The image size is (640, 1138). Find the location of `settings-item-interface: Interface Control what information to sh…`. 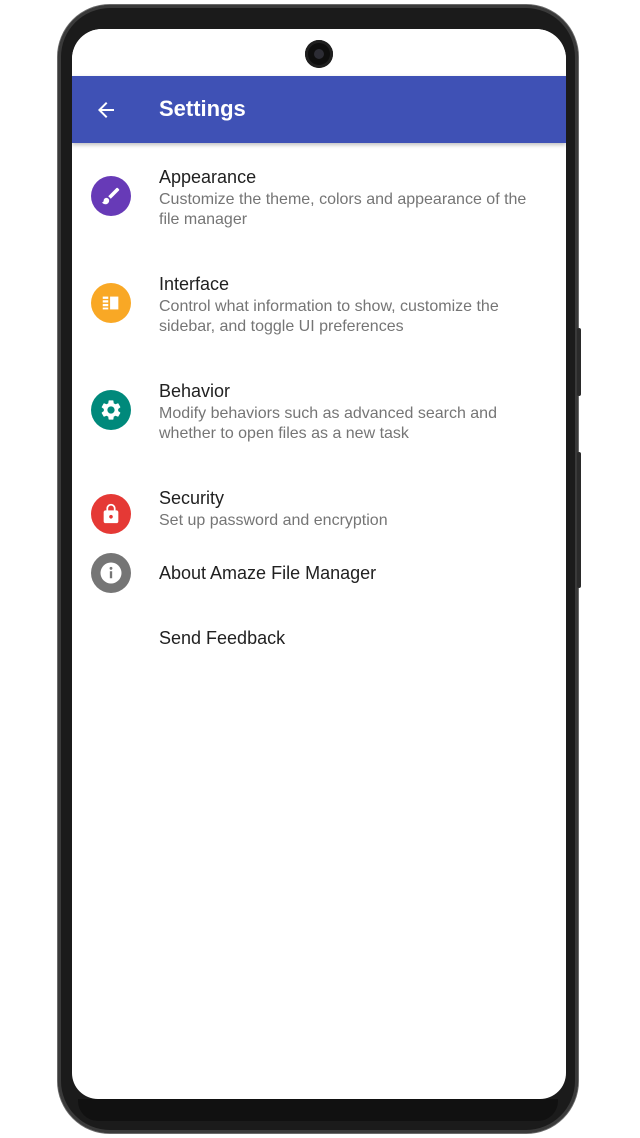

settings-item-interface: Interface Control what information to sh… is located at coordinates (319, 303).